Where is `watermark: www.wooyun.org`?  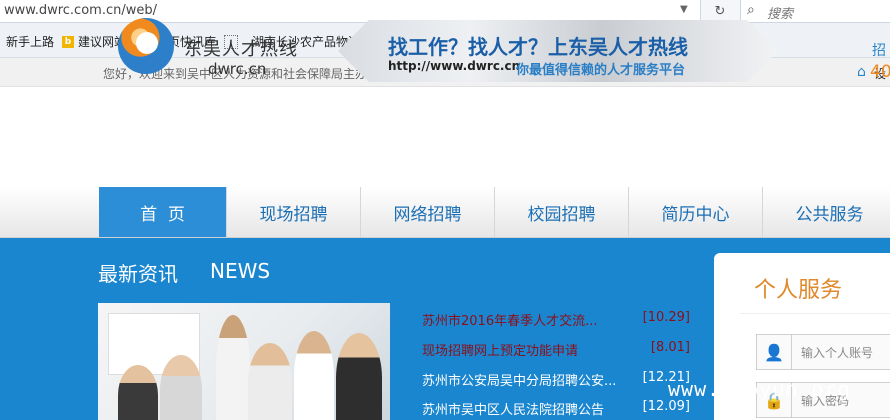
watermark: www.wooyun.org is located at coordinates (759, 389).